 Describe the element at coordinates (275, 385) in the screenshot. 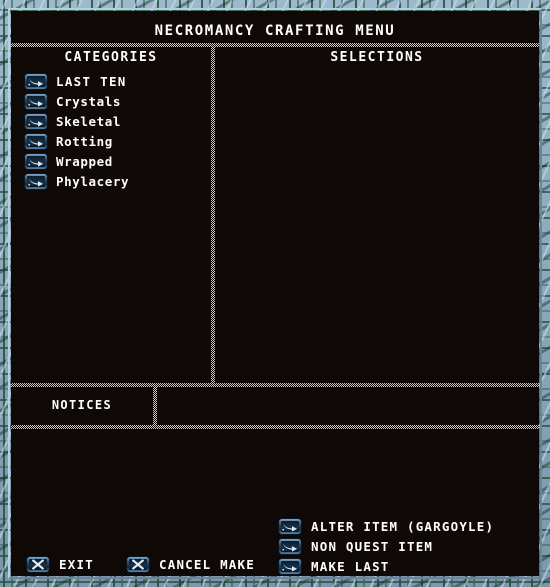

I see `notices-top-separator` at that location.